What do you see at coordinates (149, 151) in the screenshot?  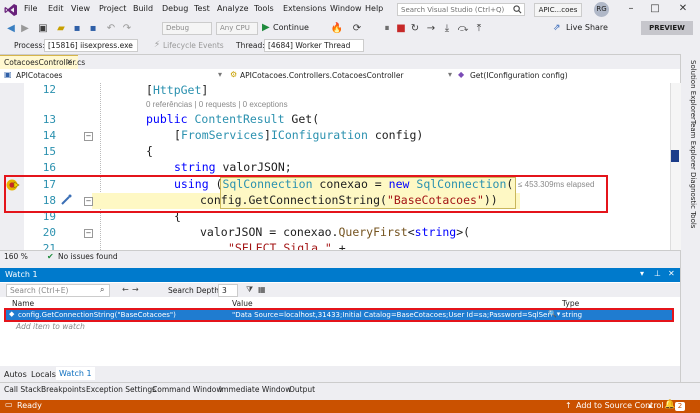 I see `code-line-15: {` at bounding box center [149, 151].